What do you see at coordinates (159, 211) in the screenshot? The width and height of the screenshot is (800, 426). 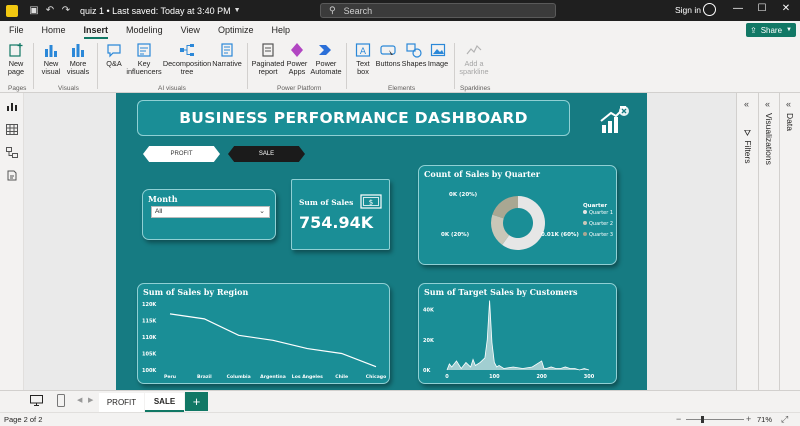 I see `month-dropdown-value: All` at bounding box center [159, 211].